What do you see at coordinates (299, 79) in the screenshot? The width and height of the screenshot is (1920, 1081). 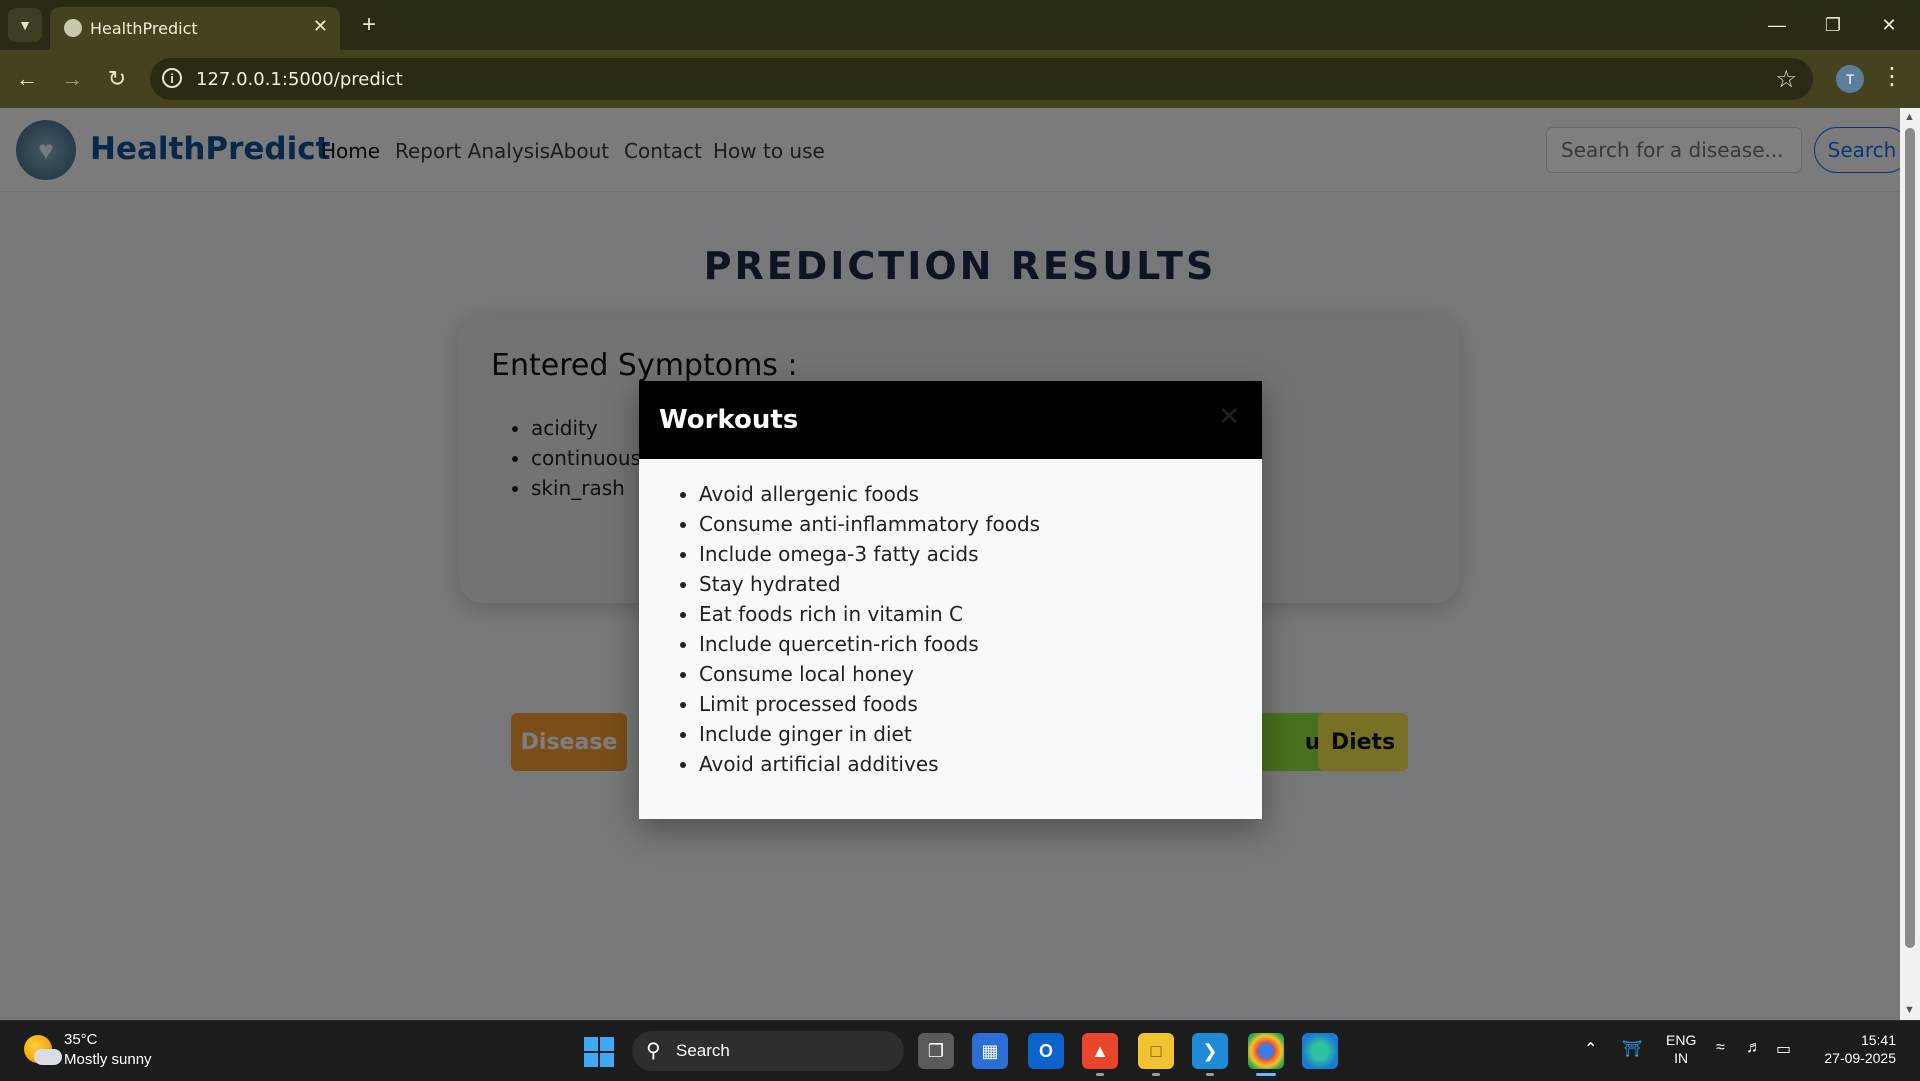 I see `address-url: 127.0.0.1:5000/predict` at bounding box center [299, 79].